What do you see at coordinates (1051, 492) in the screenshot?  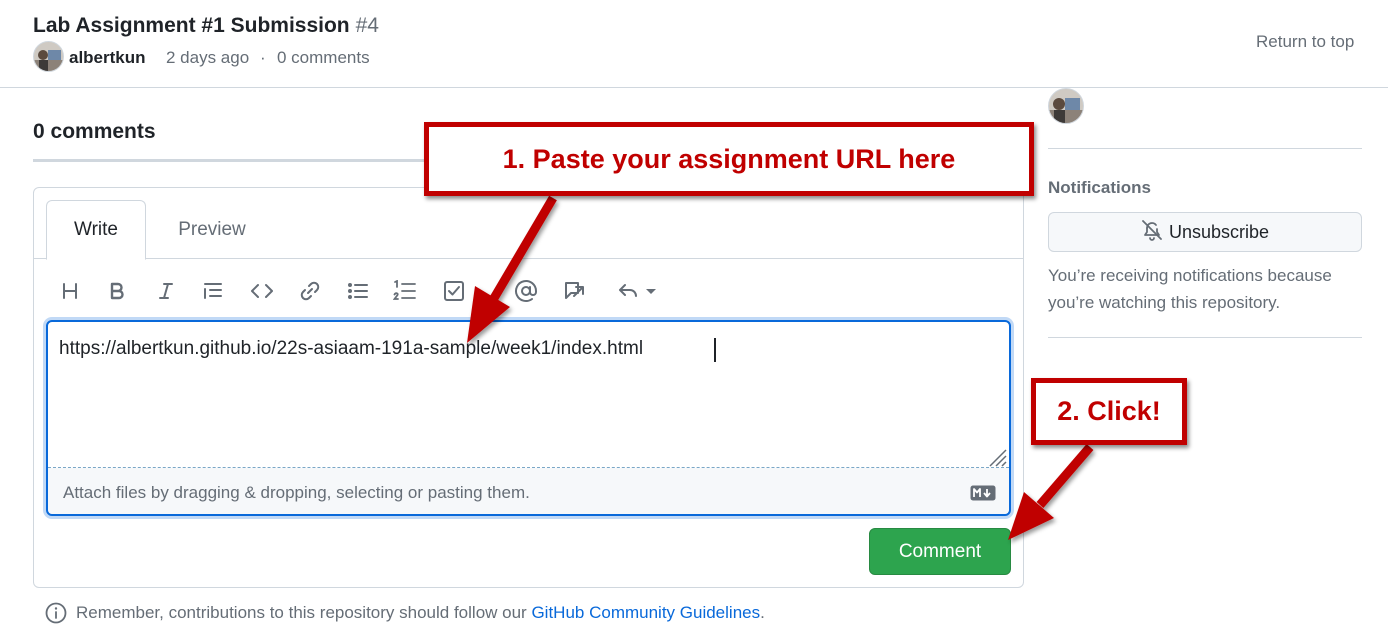 I see `arrow-to-comment-button` at bounding box center [1051, 492].